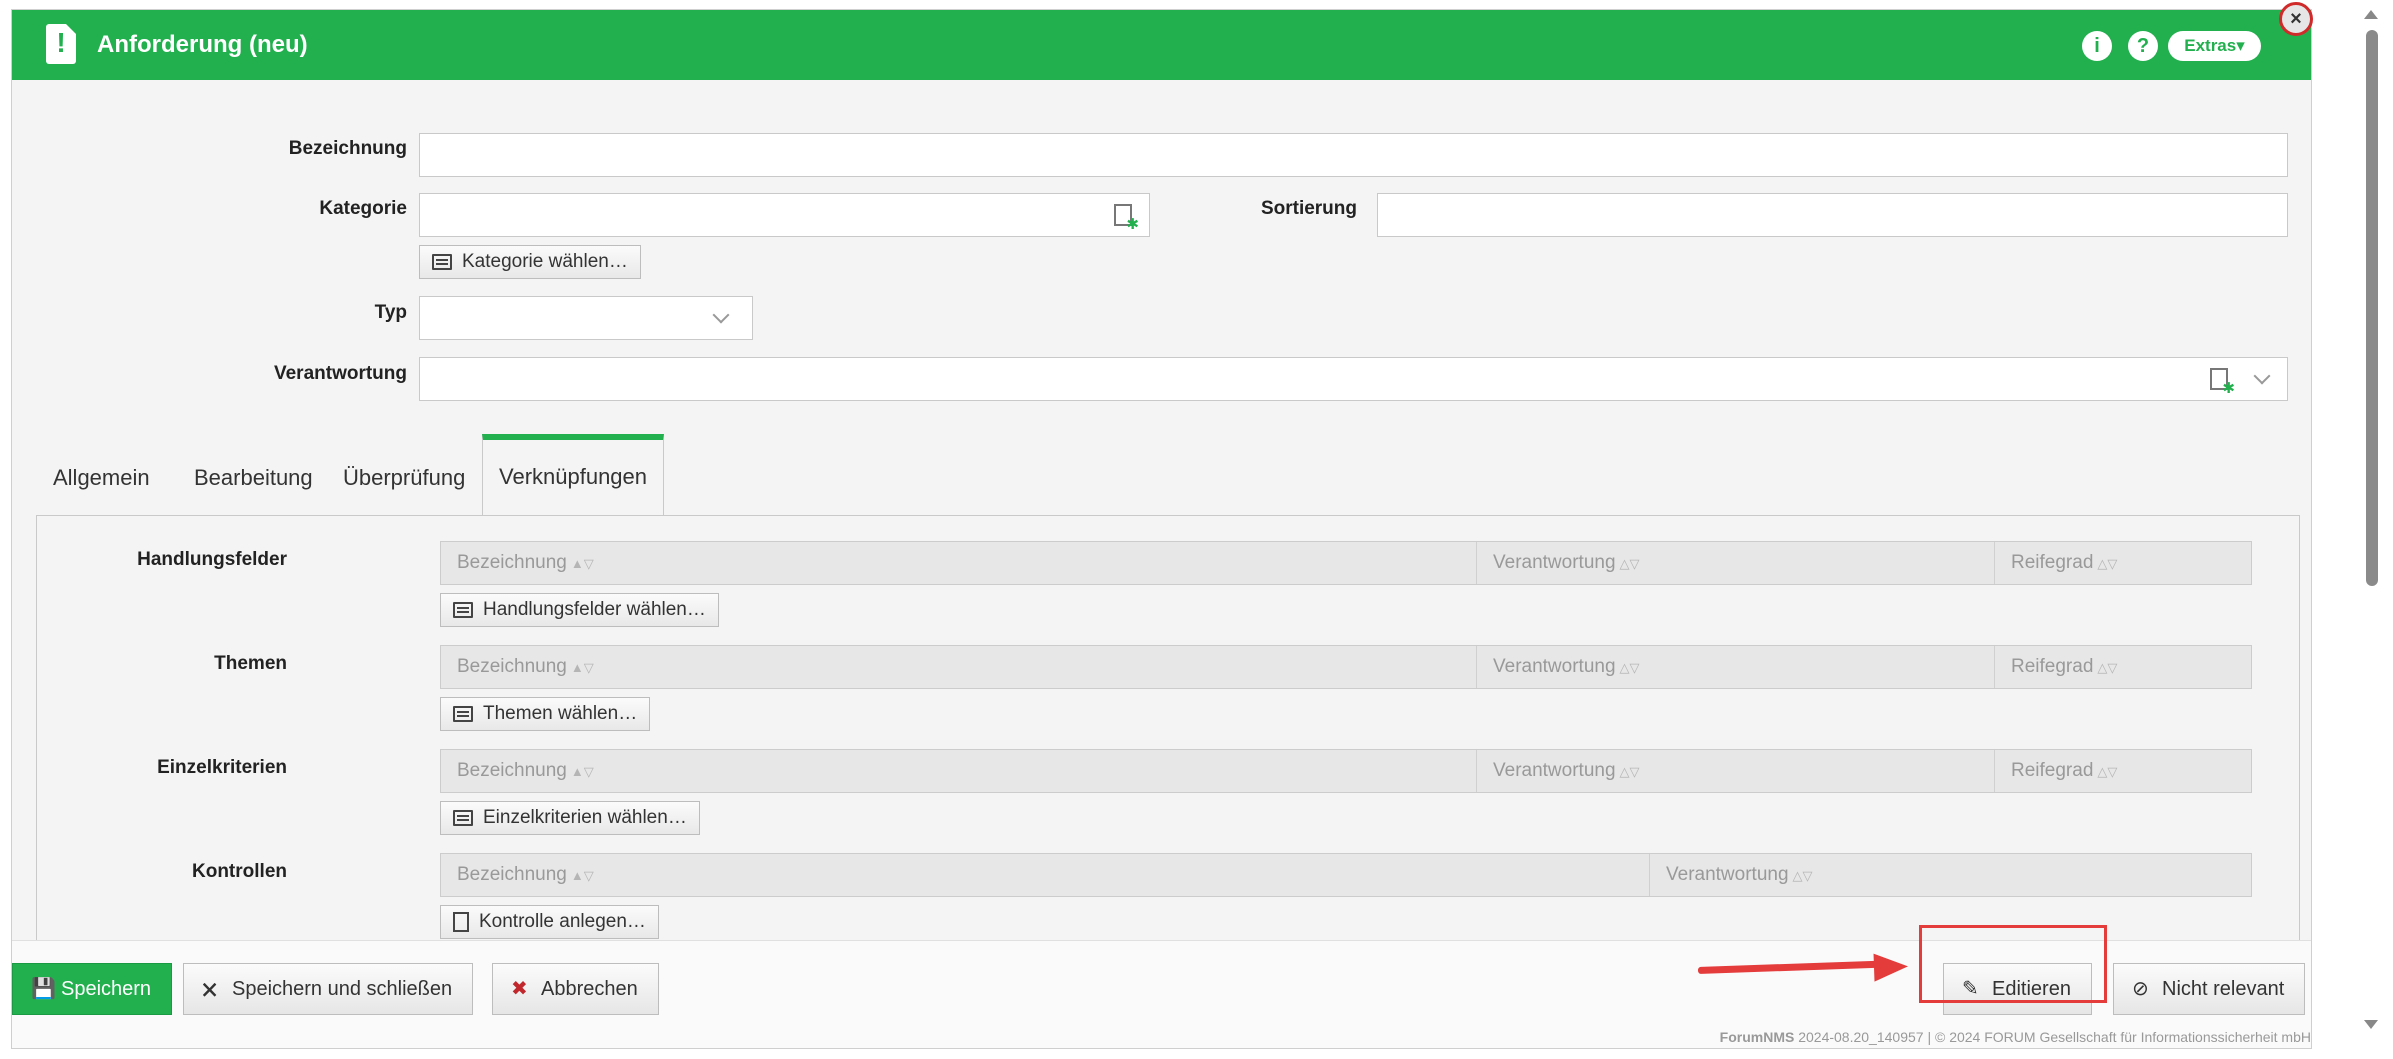  What do you see at coordinates (2143, 46) in the screenshot?
I see `help-icon: ?` at bounding box center [2143, 46].